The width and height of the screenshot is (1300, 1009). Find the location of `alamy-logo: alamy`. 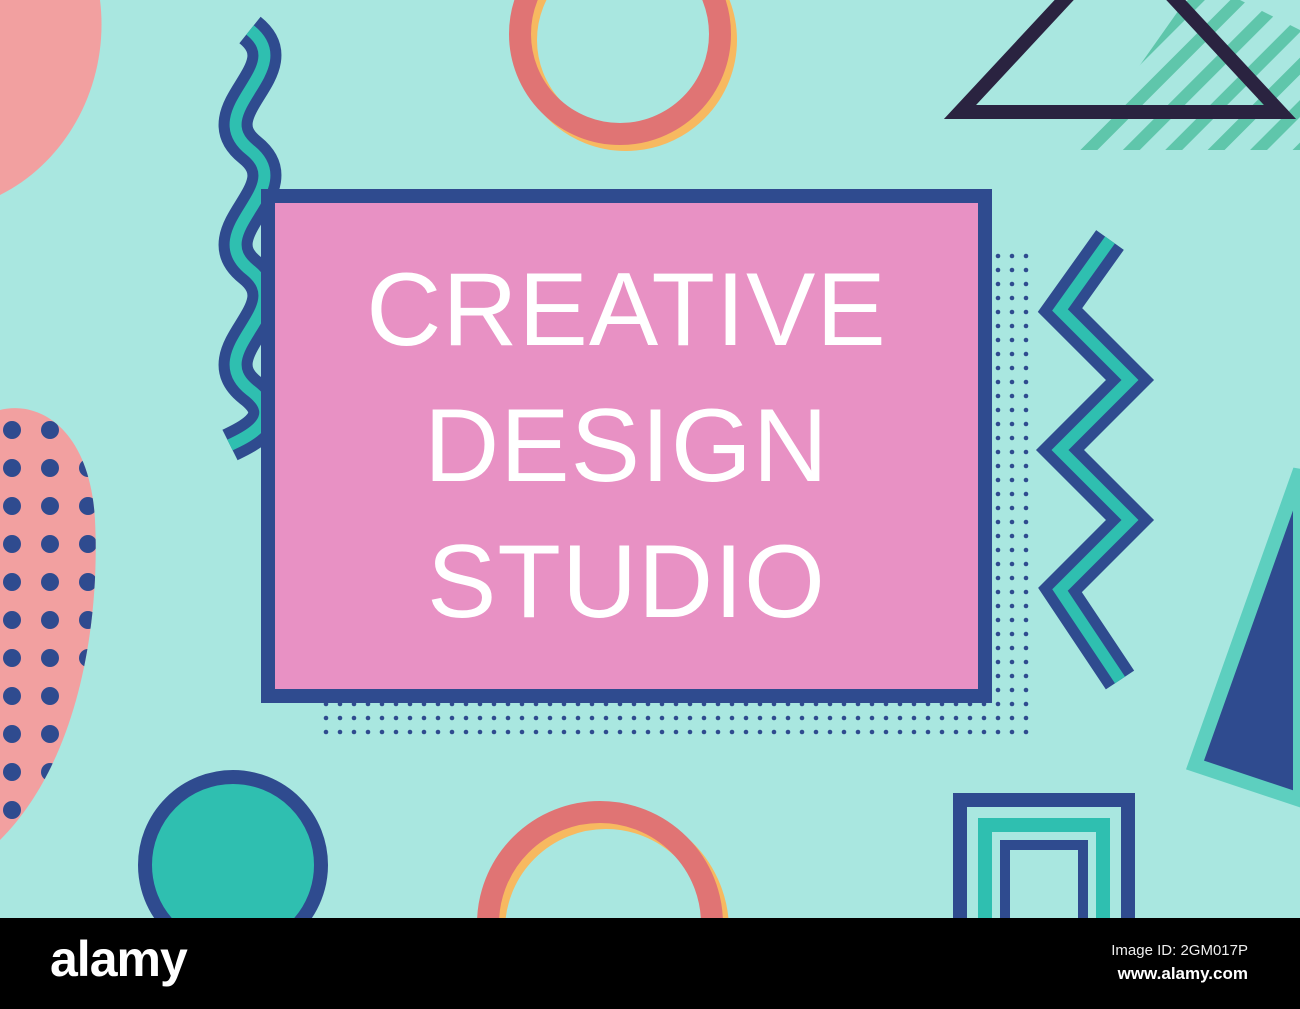

alamy-logo: alamy is located at coordinates (119, 959).